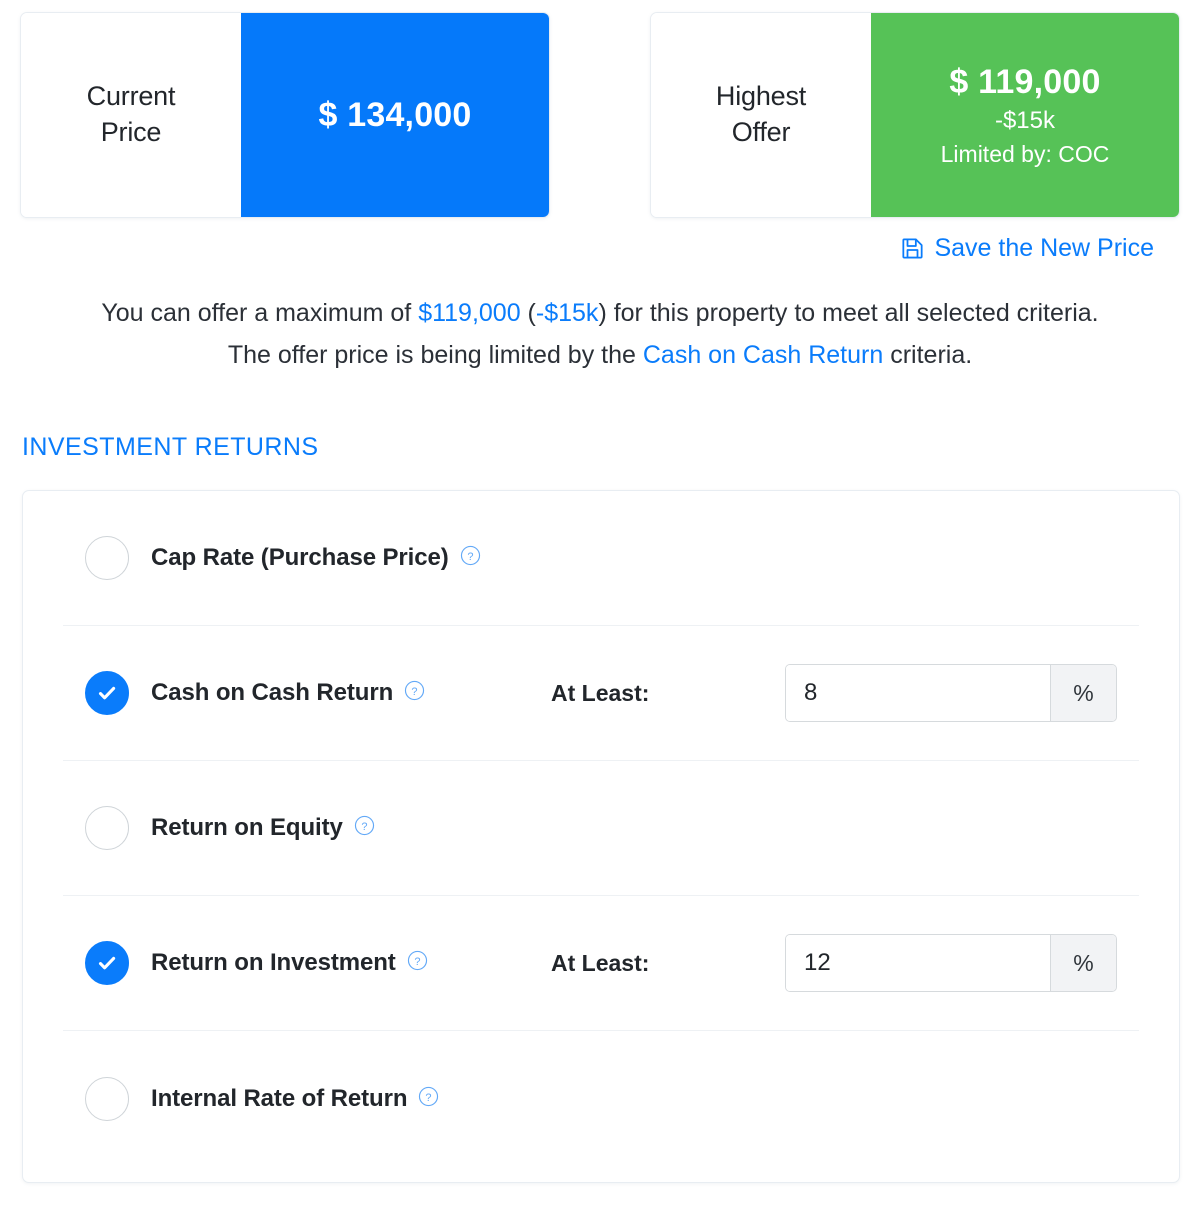 This screenshot has width=1200, height=1214. I want to click on explanation-delta: -$15k, so click(567, 313).